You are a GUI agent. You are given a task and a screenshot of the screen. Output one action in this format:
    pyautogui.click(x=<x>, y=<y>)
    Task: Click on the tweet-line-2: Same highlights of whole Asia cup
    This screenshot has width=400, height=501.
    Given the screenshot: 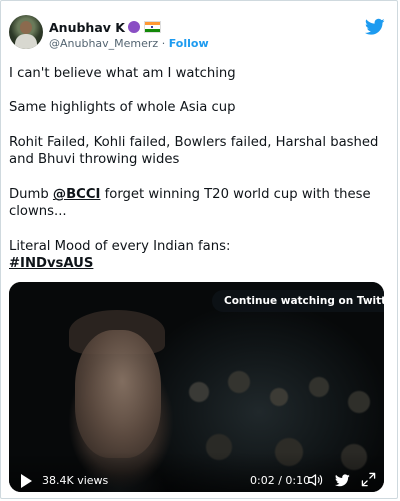 What is the action you would take?
    pyautogui.click(x=122, y=107)
    